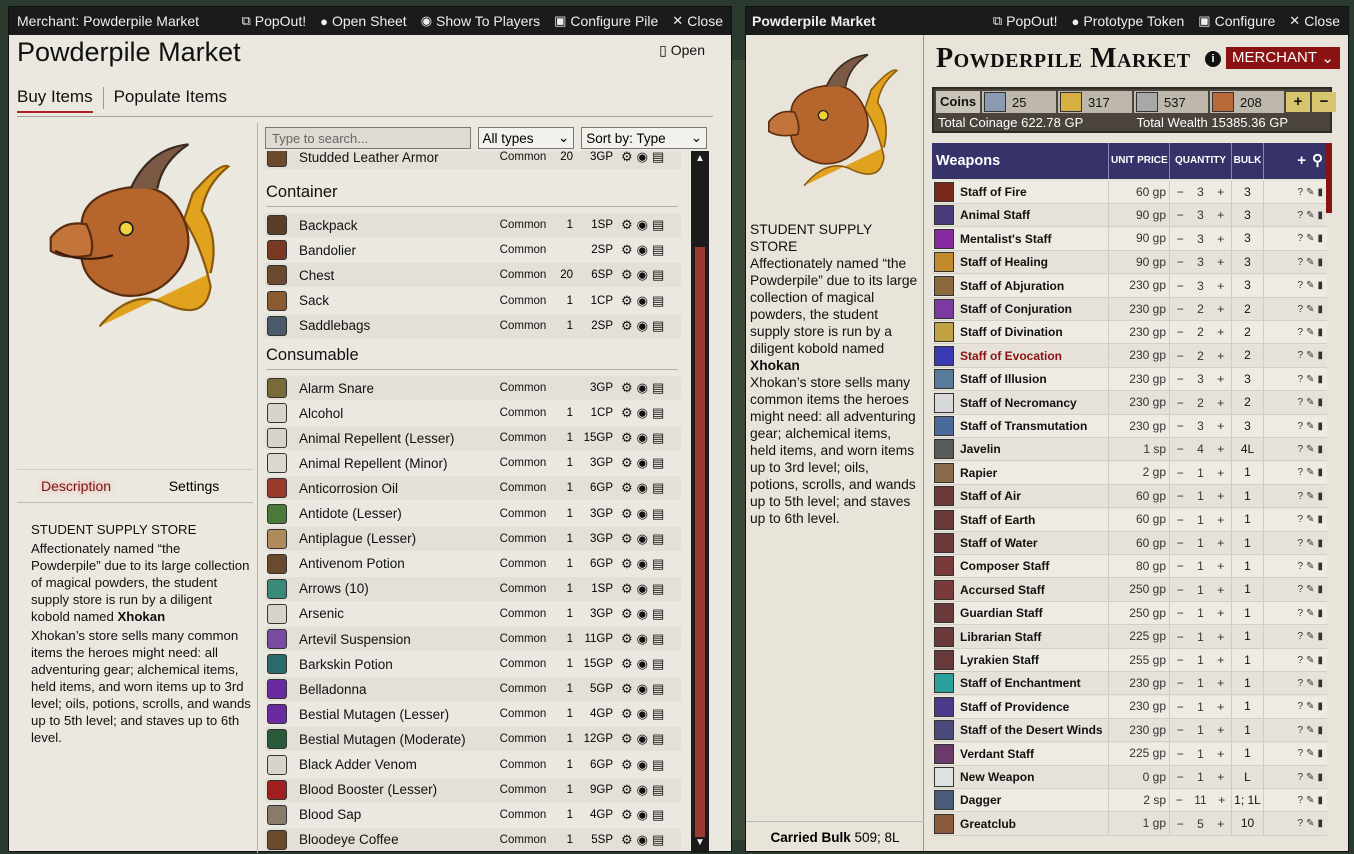 The height and width of the screenshot is (854, 1354). What do you see at coordinates (473, 413) in the screenshot?
I see `item-row: Alcohol Common 1 1CP ⚙ ◉ ▤` at bounding box center [473, 413].